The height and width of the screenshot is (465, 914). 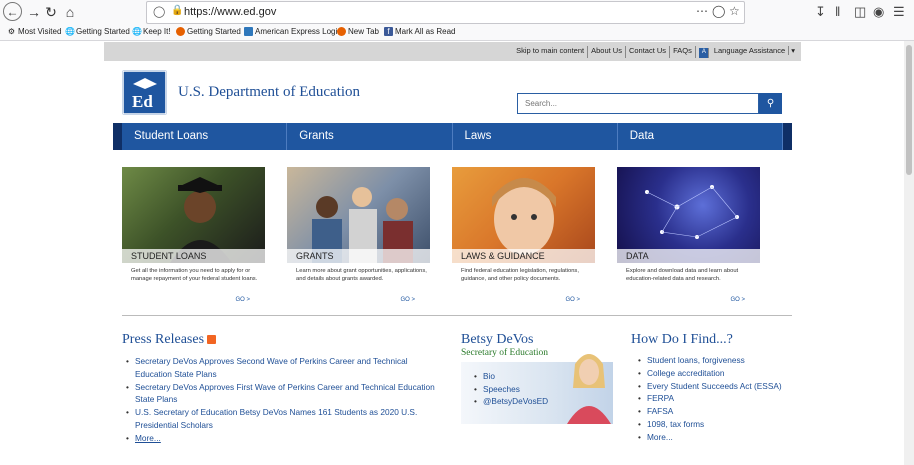 What do you see at coordinates (445, 12) in the screenshot?
I see `url-bar: ◯ 🔒 https://www.ed.gov ⋯ ◯ ☆` at bounding box center [445, 12].